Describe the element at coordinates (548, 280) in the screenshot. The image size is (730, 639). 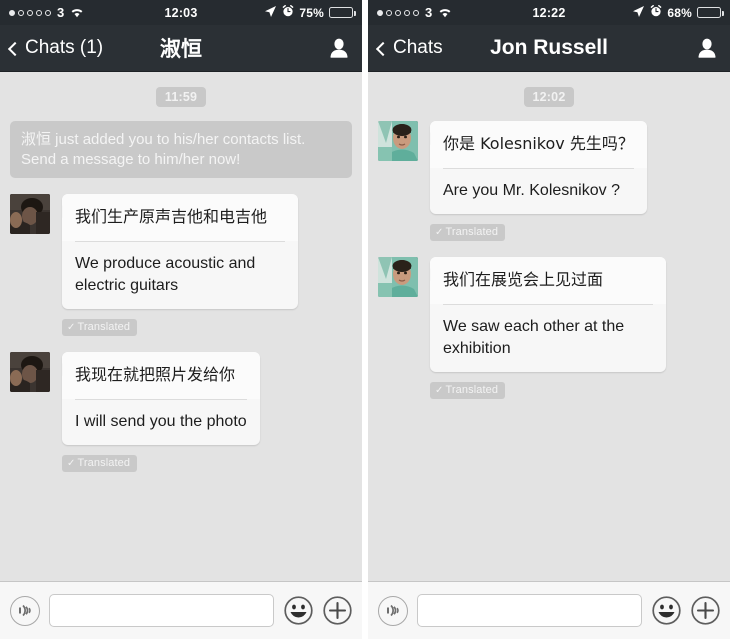
I see `message-original-text: 我们在展览会上见过面` at that location.